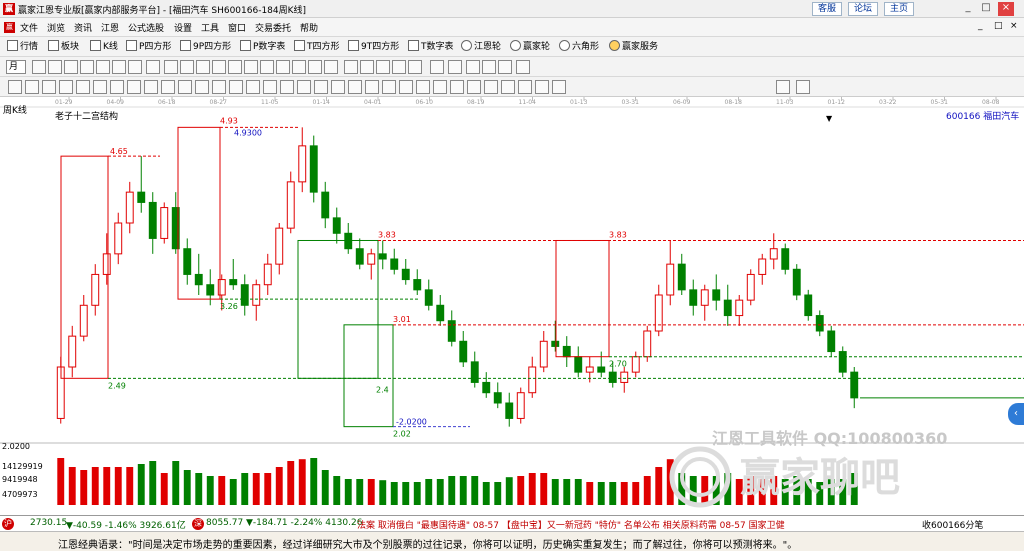 The width and height of the screenshot is (1024, 551). Describe the element at coordinates (237, 27) in the screenshot. I see `menu-window: 窗口` at that location.